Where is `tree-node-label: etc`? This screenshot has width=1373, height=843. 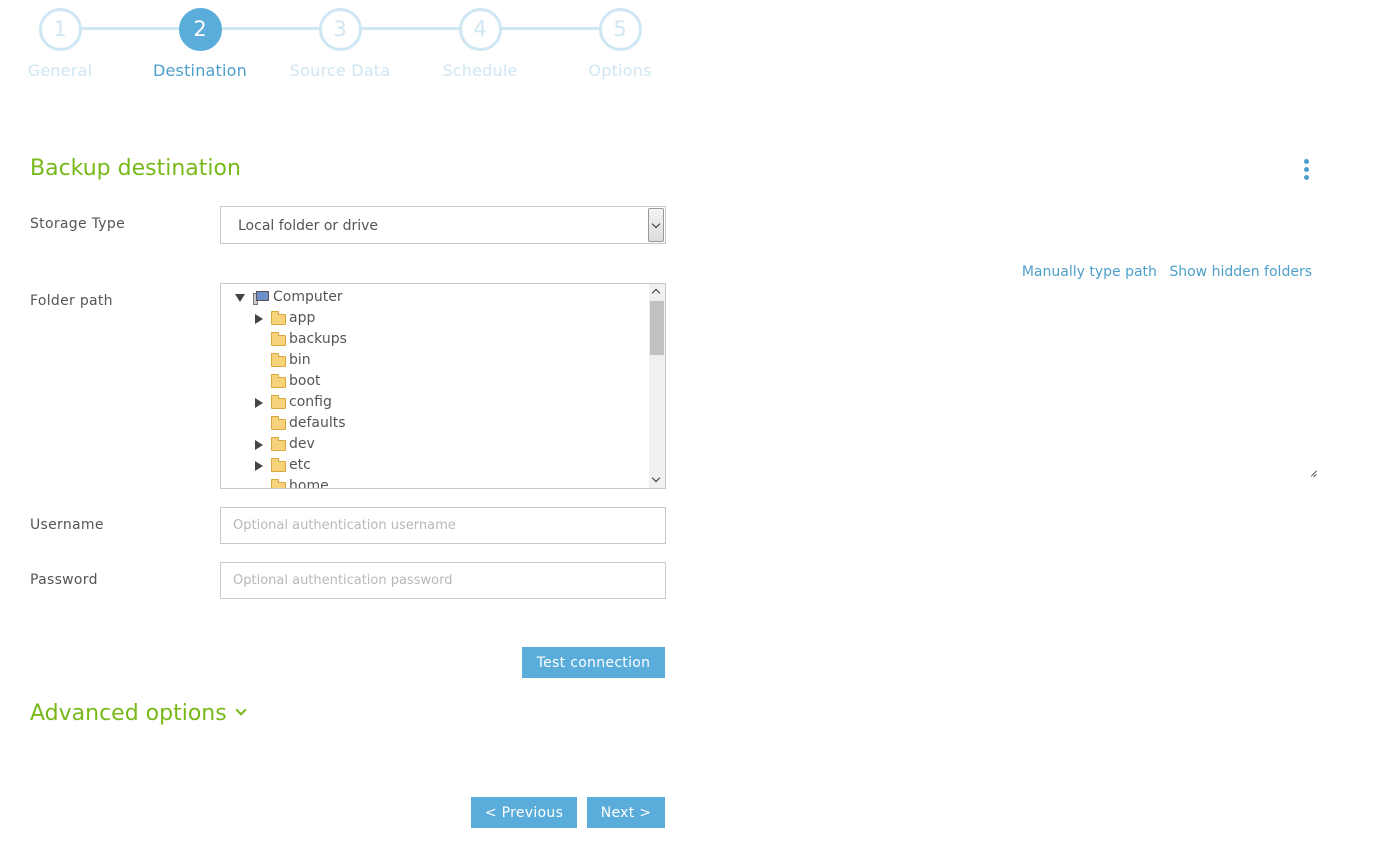
tree-node-label: etc is located at coordinates (300, 465).